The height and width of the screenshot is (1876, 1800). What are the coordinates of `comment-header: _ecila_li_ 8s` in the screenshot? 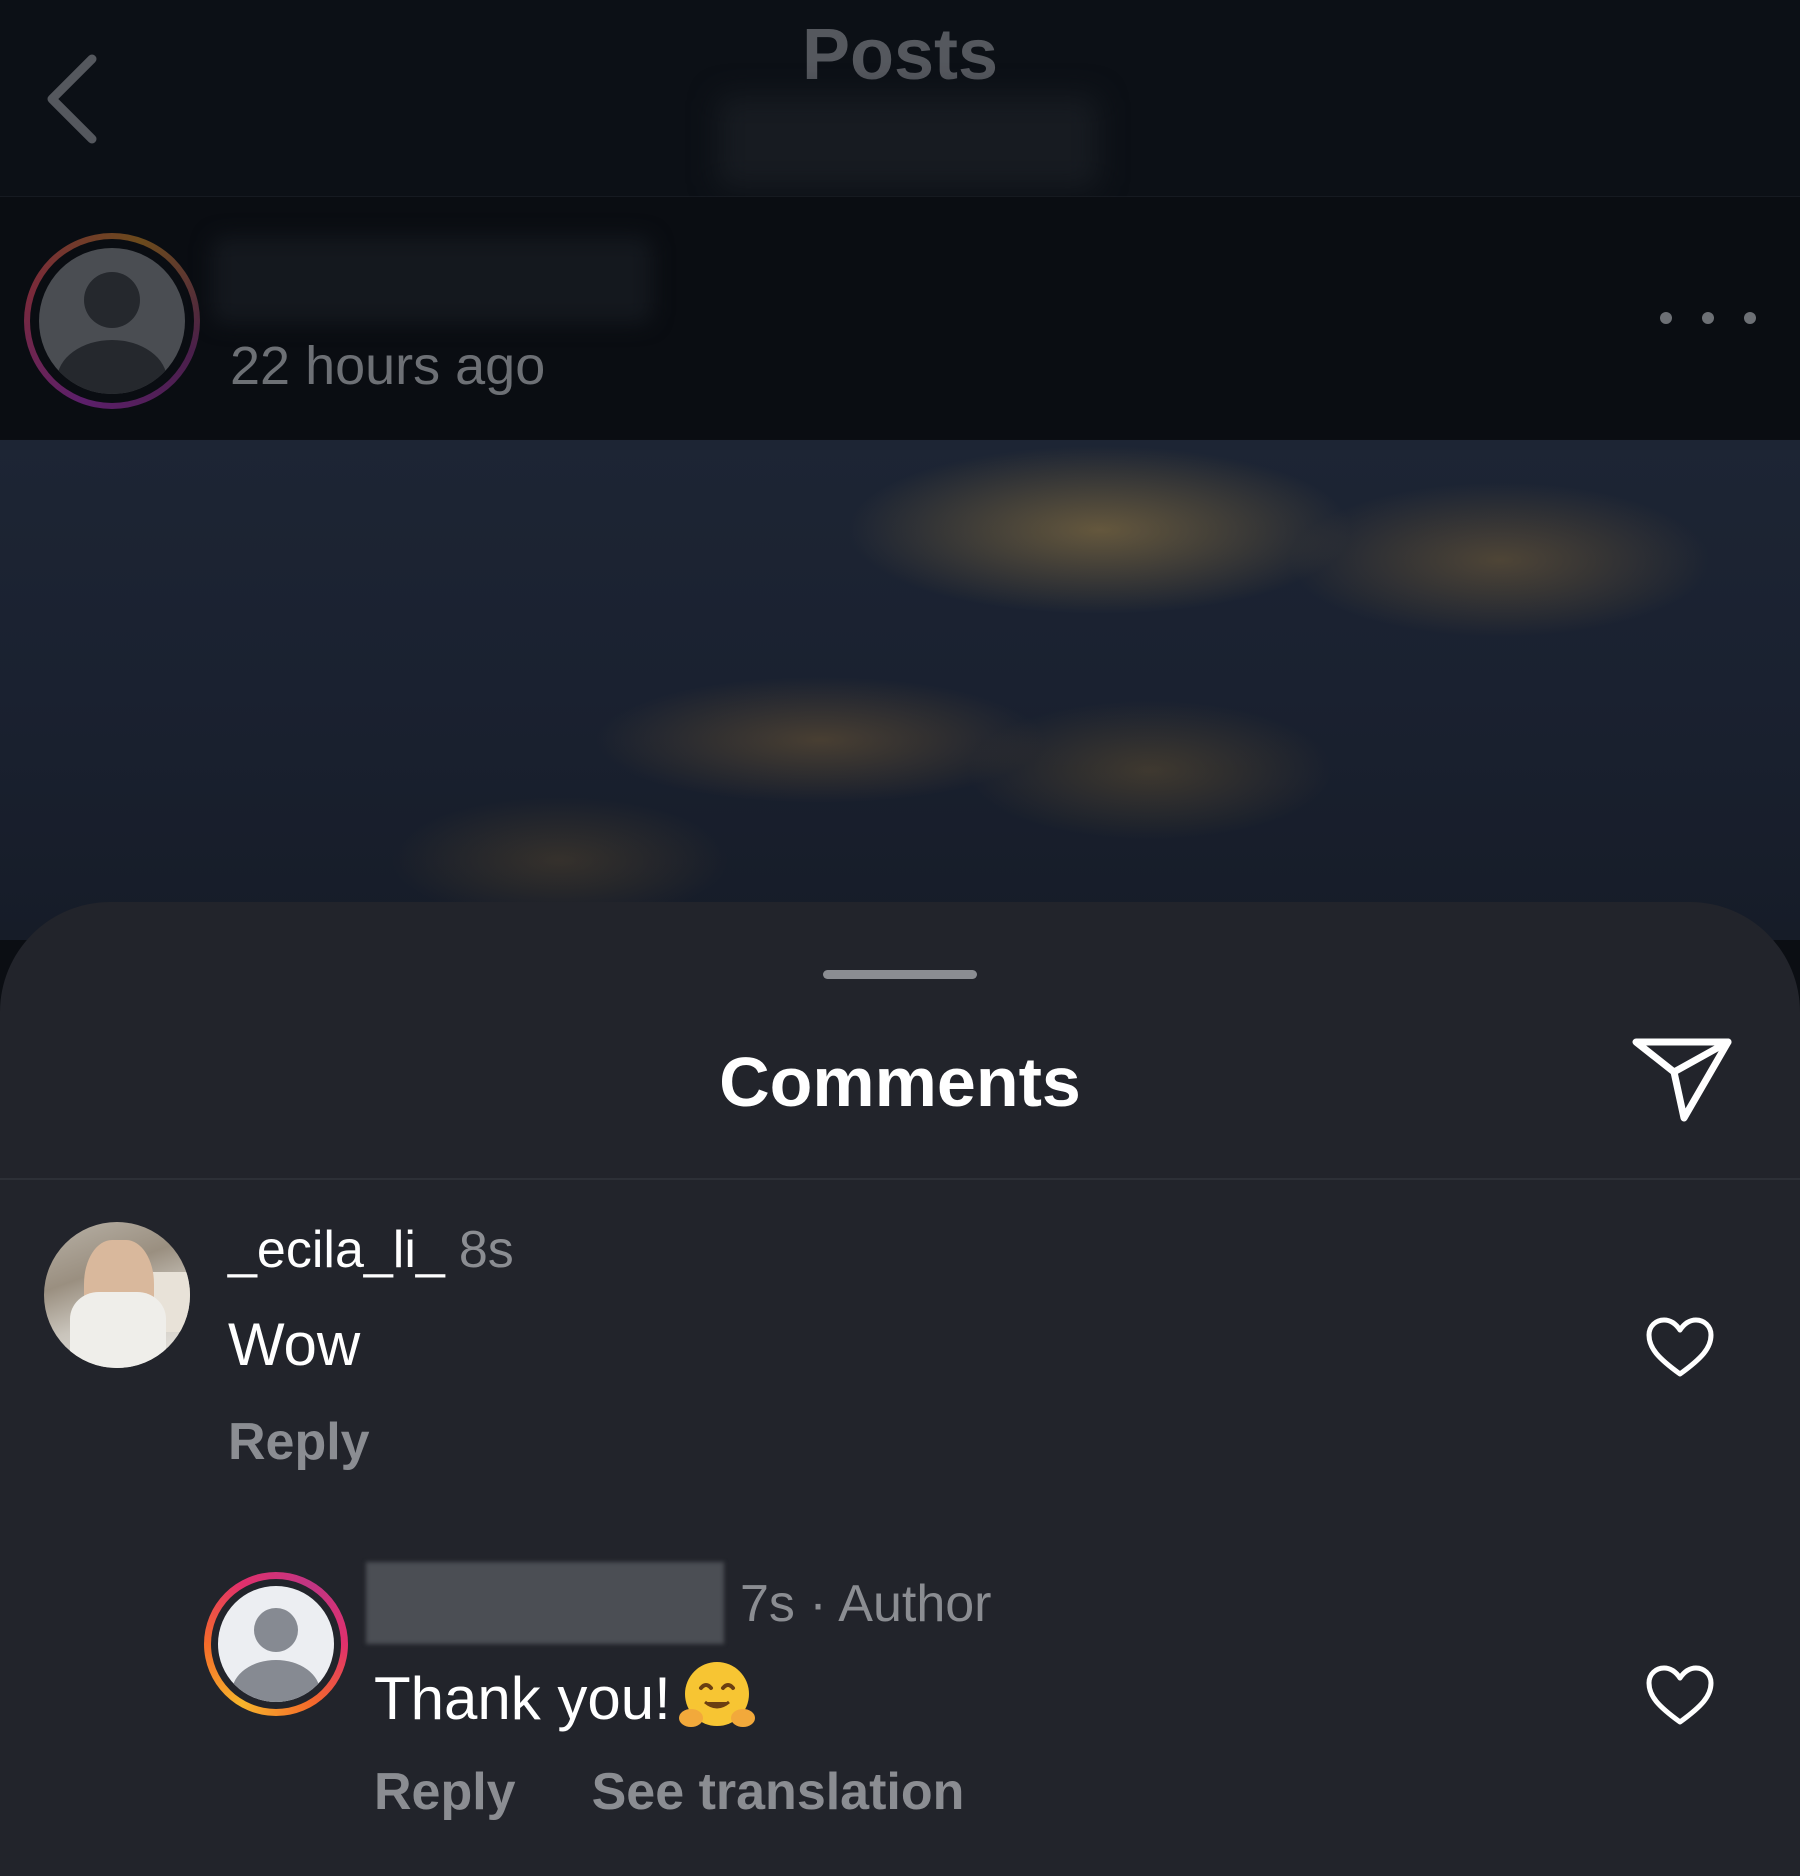 It's located at (371, 1250).